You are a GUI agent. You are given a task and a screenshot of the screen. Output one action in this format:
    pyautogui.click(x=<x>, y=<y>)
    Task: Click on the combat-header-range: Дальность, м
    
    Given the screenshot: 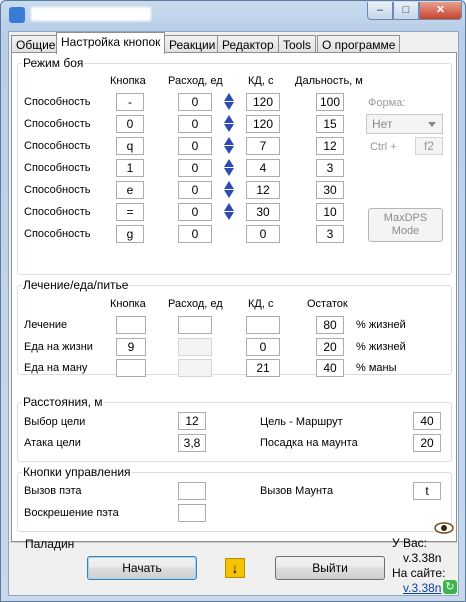 What is the action you would take?
    pyautogui.click(x=329, y=81)
    